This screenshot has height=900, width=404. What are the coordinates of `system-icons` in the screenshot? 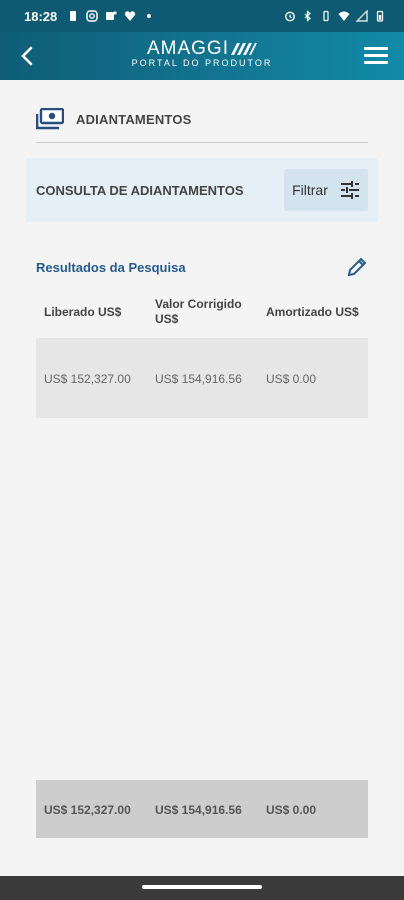 It's located at (335, 16).